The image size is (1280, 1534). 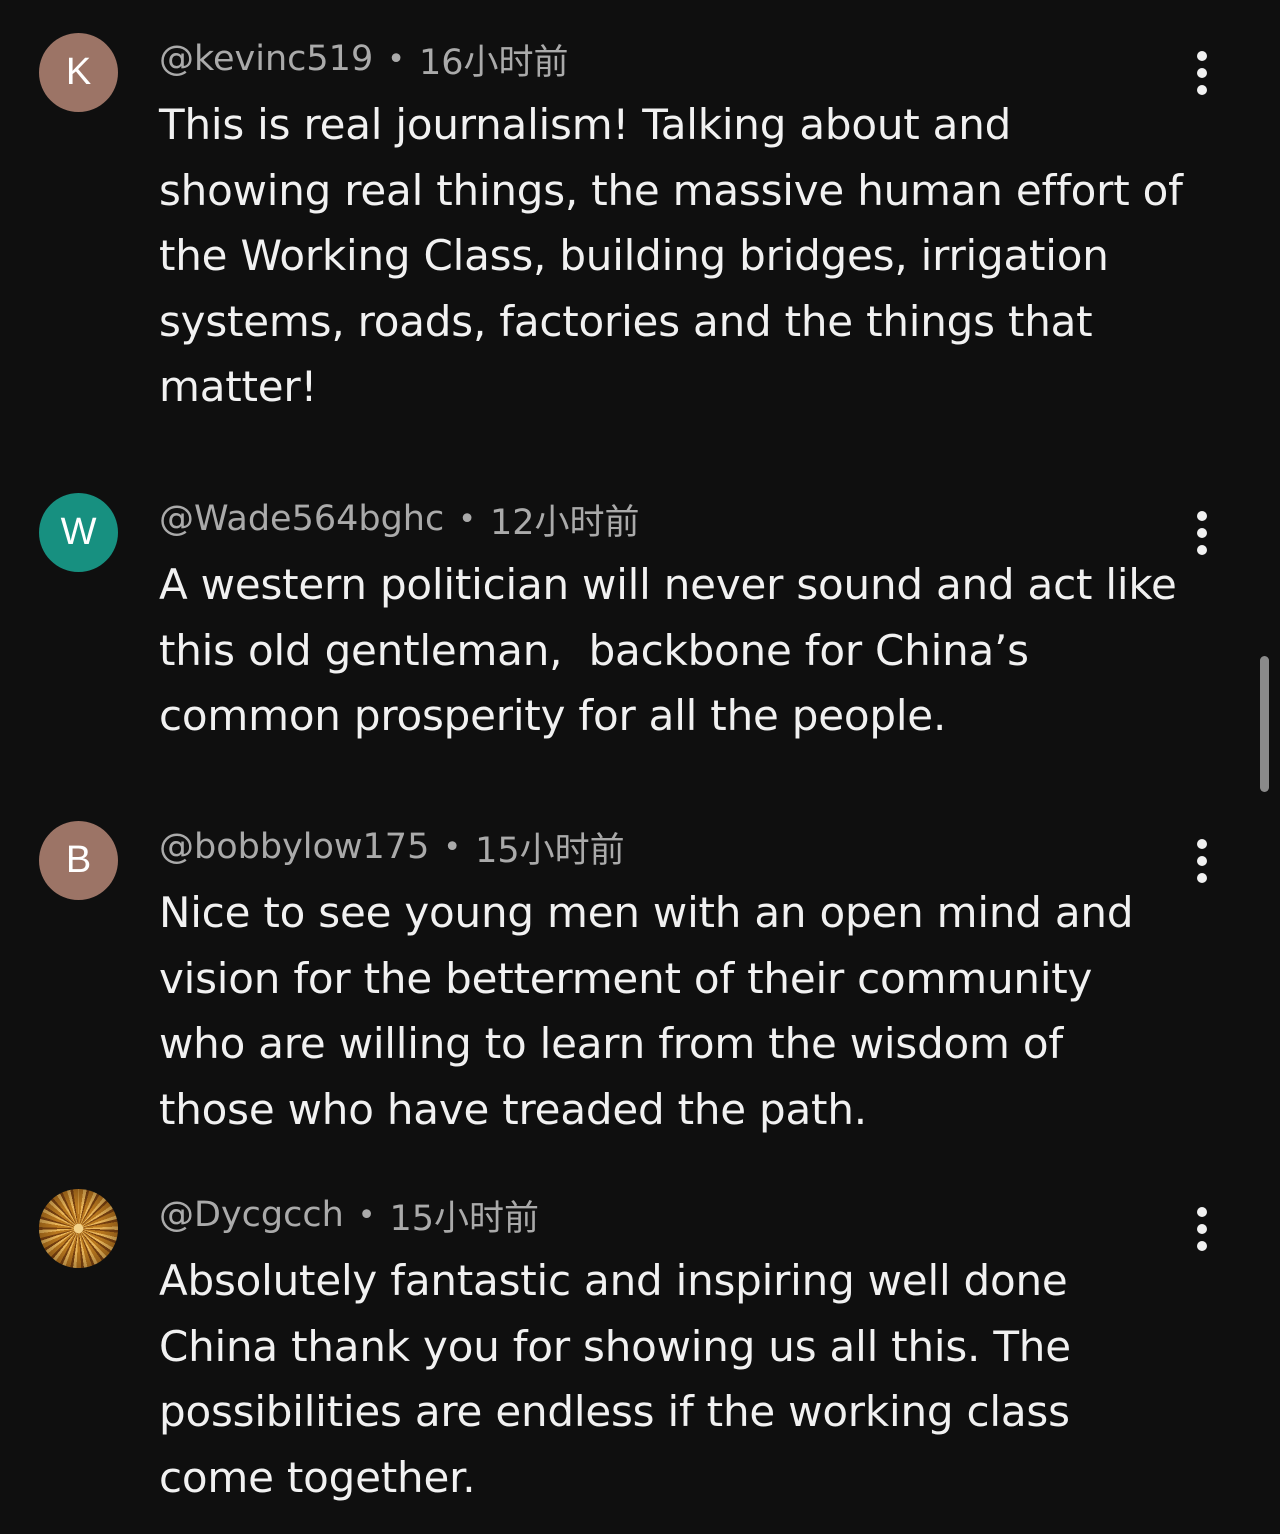 I want to click on comment-meta: @kevinc519 • 16小时前, so click(x=363, y=60).